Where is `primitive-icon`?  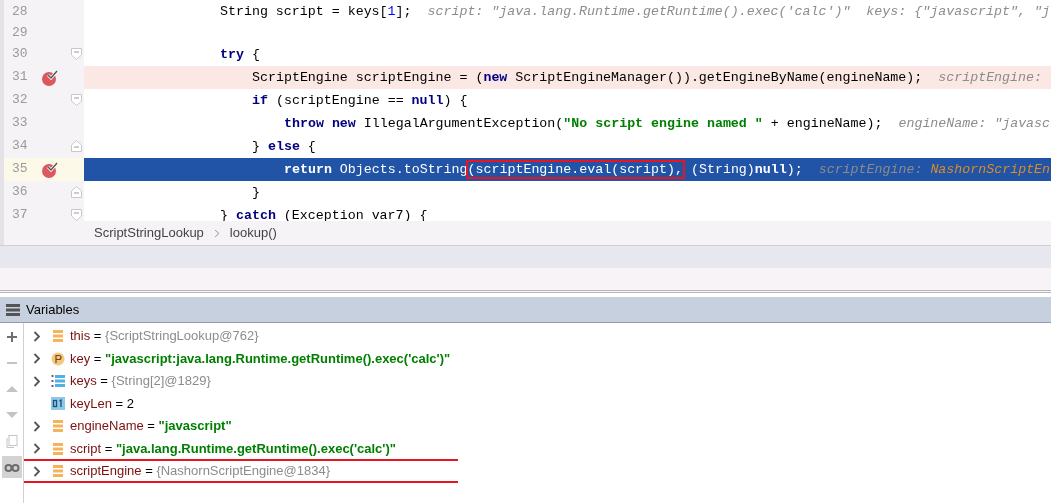 primitive-icon is located at coordinates (58, 403).